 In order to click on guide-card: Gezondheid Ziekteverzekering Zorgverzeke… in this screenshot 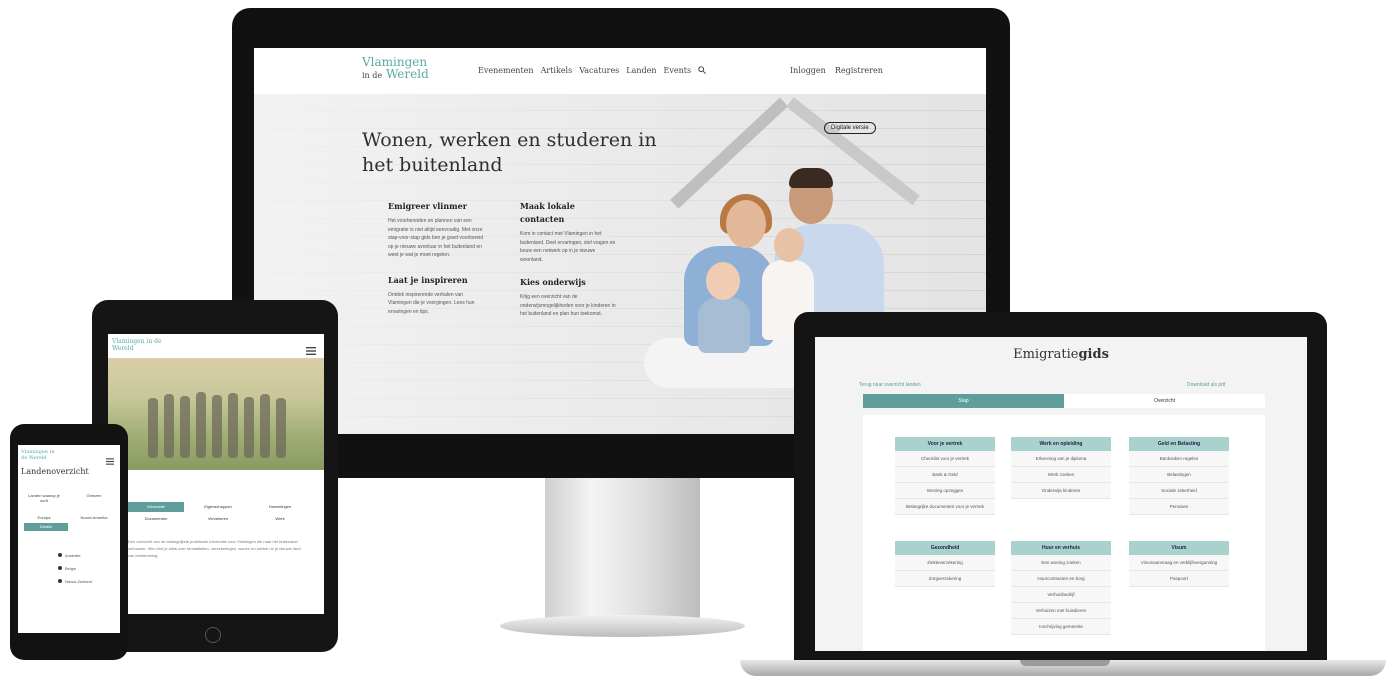, I will do `click(945, 564)`.